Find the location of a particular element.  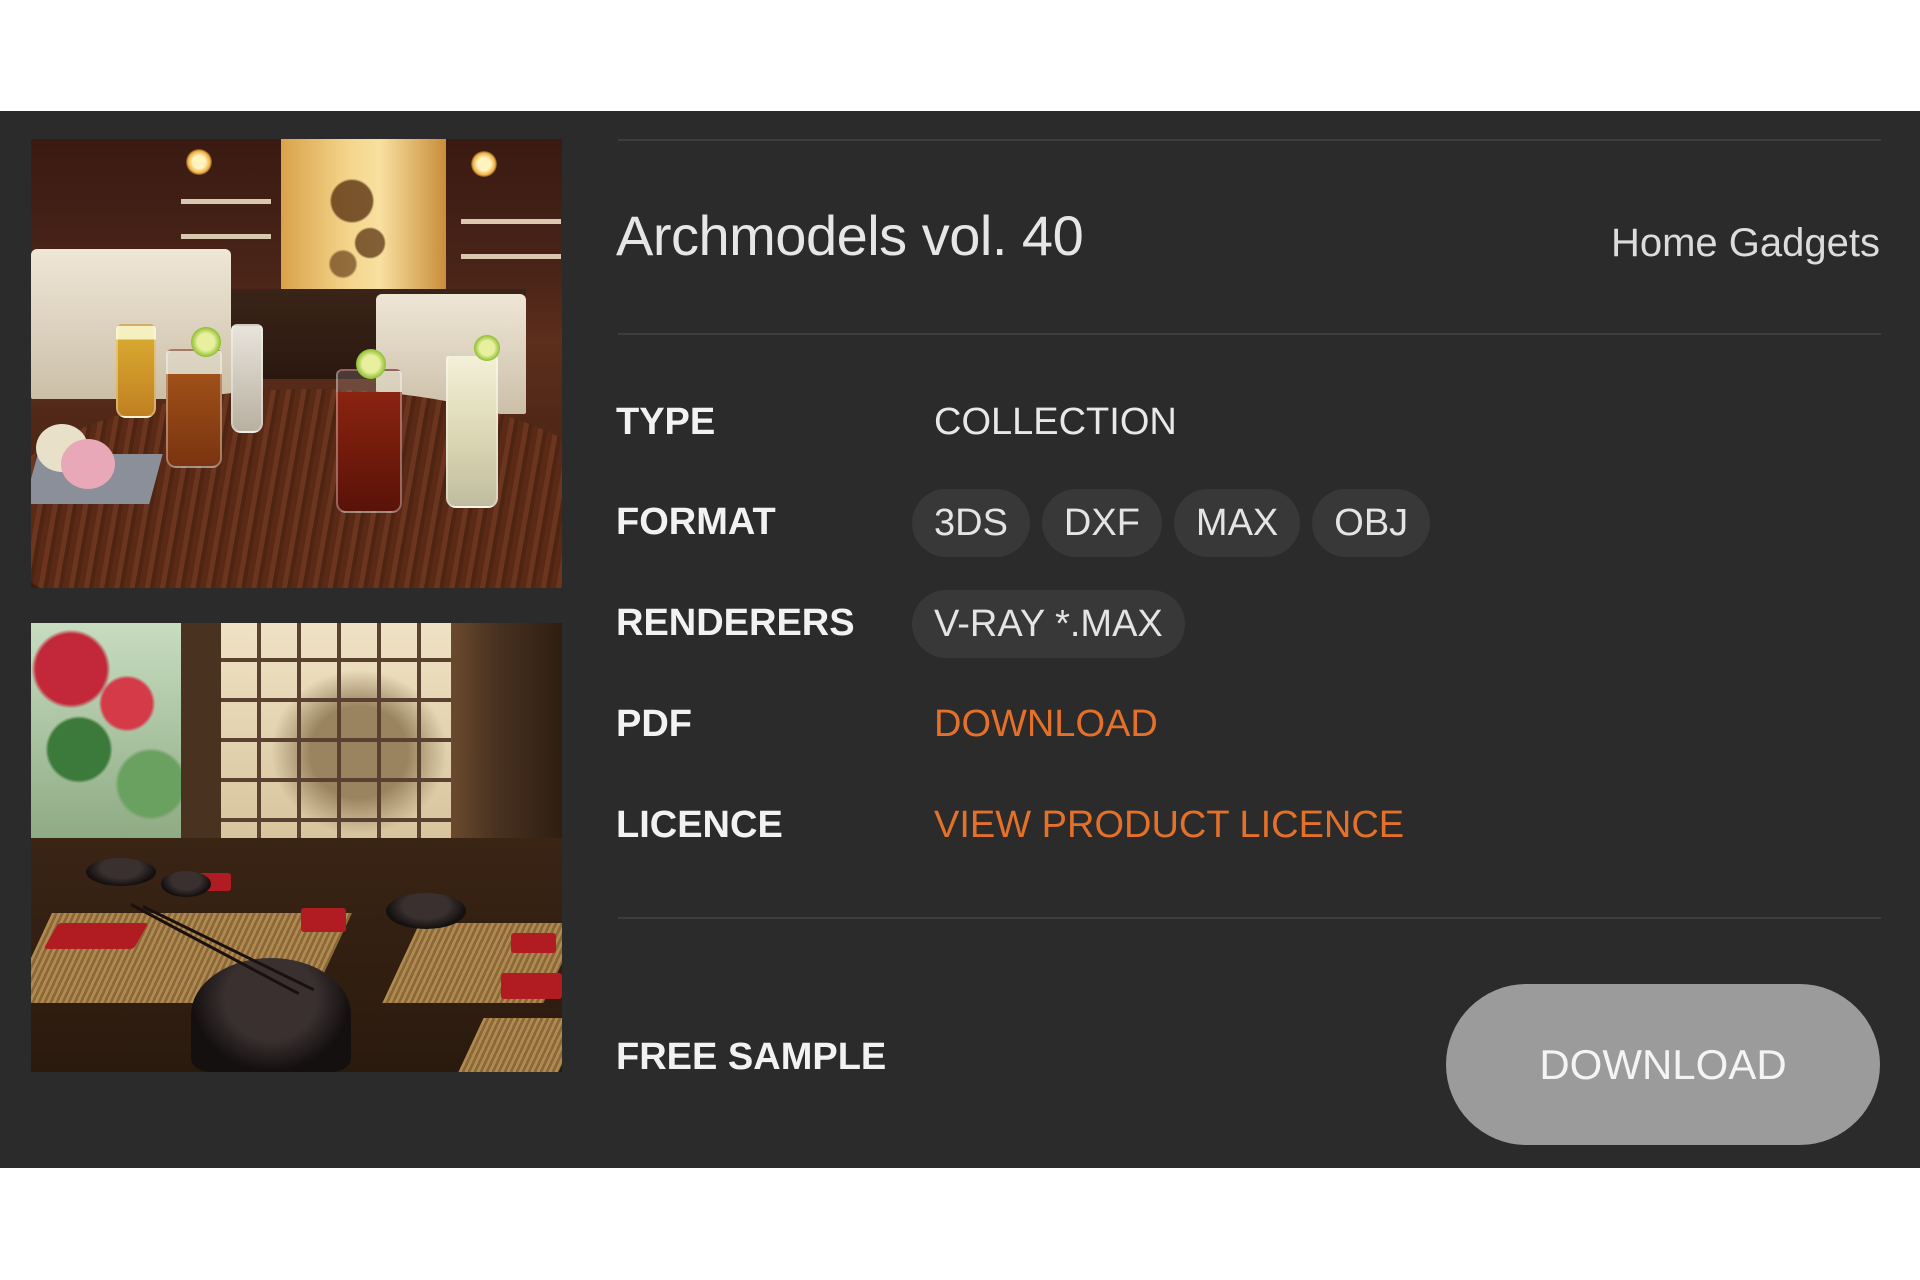

format-label: FORMAT is located at coordinates (696, 522).